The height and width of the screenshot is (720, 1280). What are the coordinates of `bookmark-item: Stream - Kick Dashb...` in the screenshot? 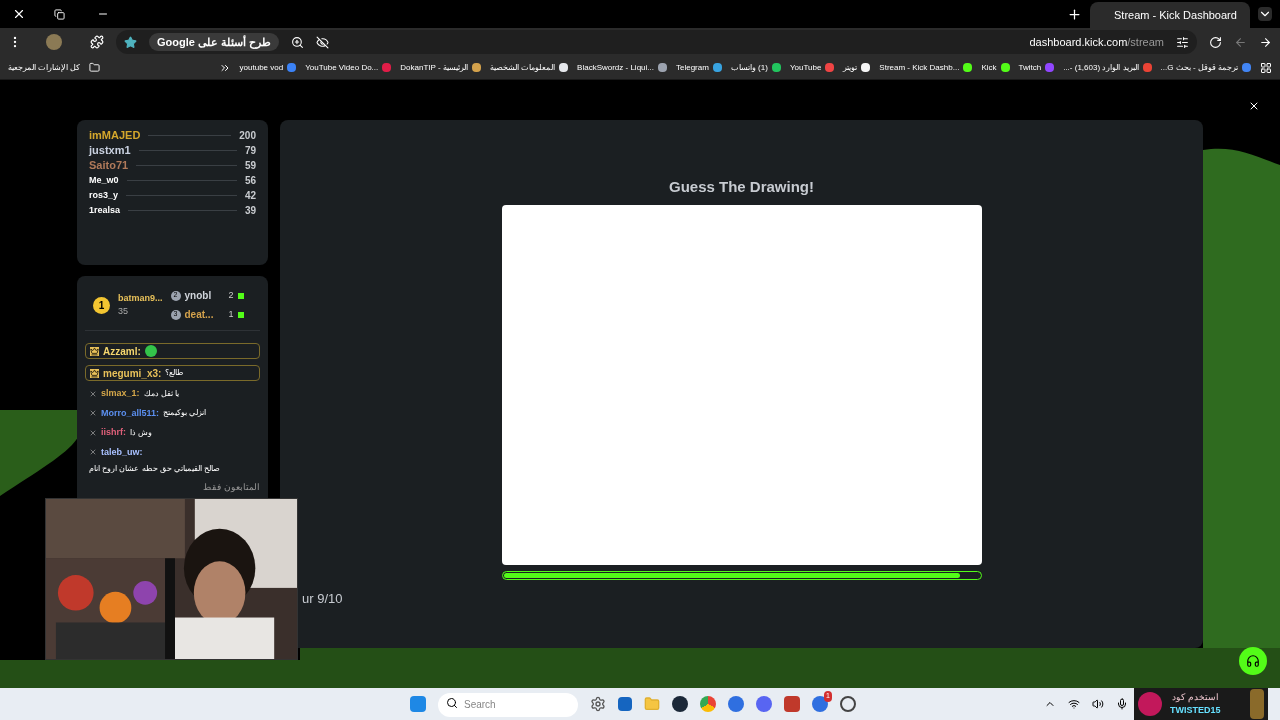 It's located at (919, 67).